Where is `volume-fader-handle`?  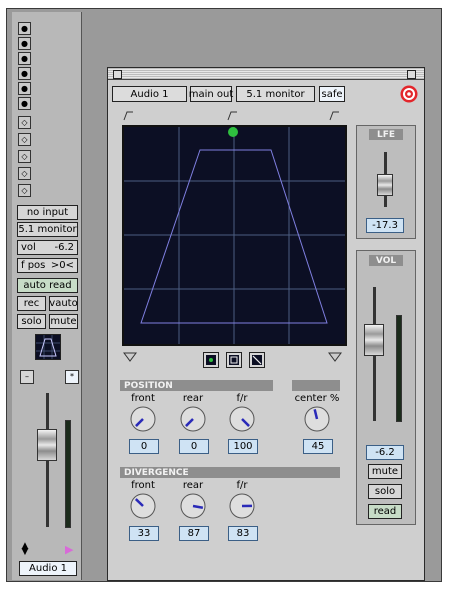 volume-fader-handle is located at coordinates (47, 445).